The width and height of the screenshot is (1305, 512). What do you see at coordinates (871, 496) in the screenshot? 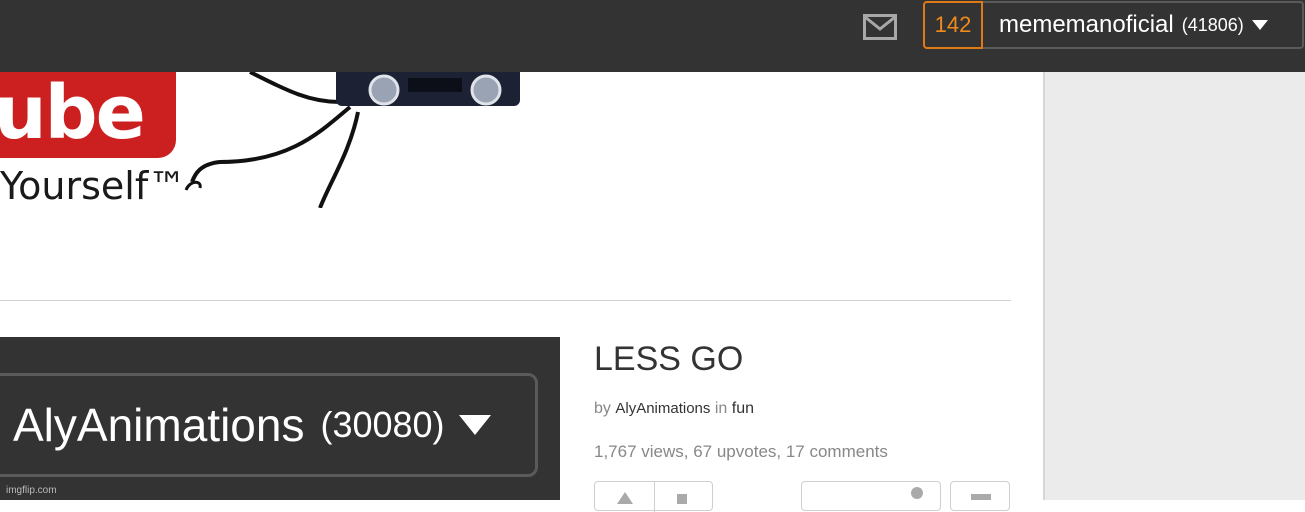
I see `comment-button` at bounding box center [871, 496].